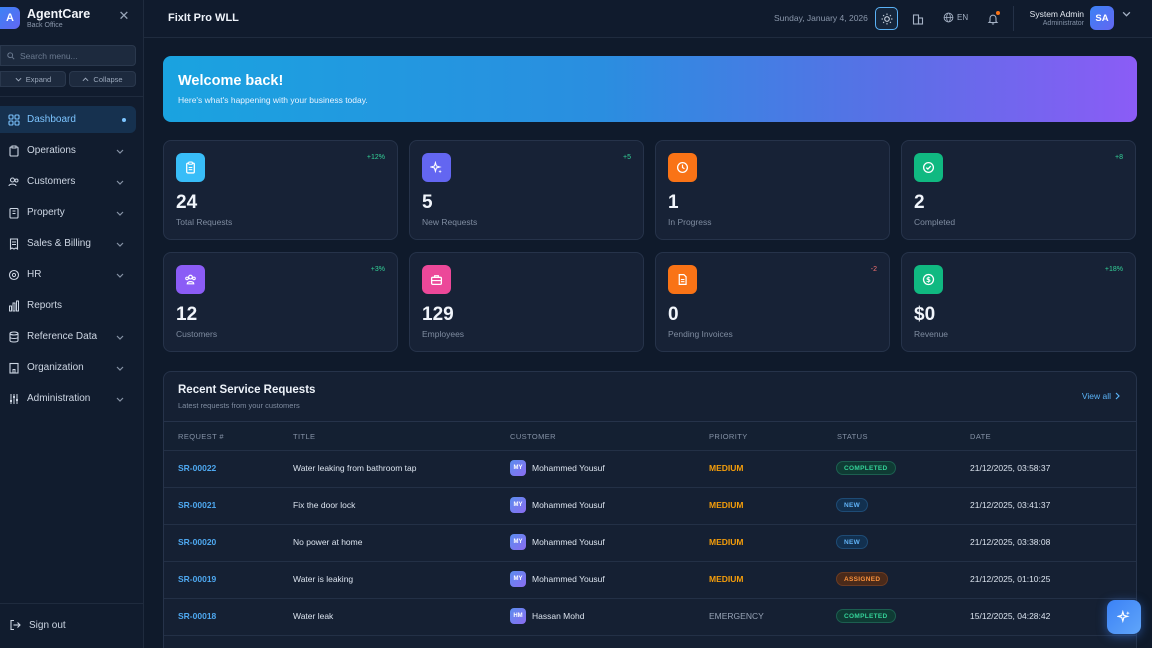 The image size is (1152, 648). I want to click on close-icon: ✕, so click(124, 15).